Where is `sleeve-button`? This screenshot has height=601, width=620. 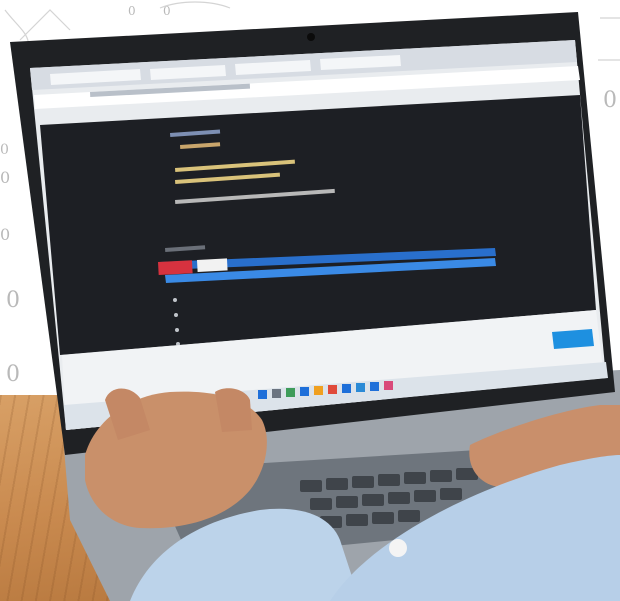 sleeve-button is located at coordinates (398, 548).